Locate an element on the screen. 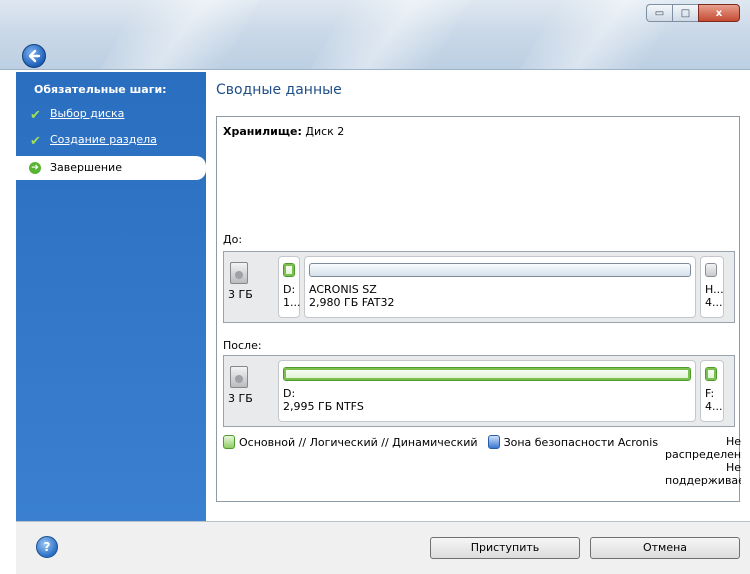 Image resolution: width=750 pixels, height=574 pixels. legend-acronis-zone: Зона безопасности Acronis is located at coordinates (581, 442).